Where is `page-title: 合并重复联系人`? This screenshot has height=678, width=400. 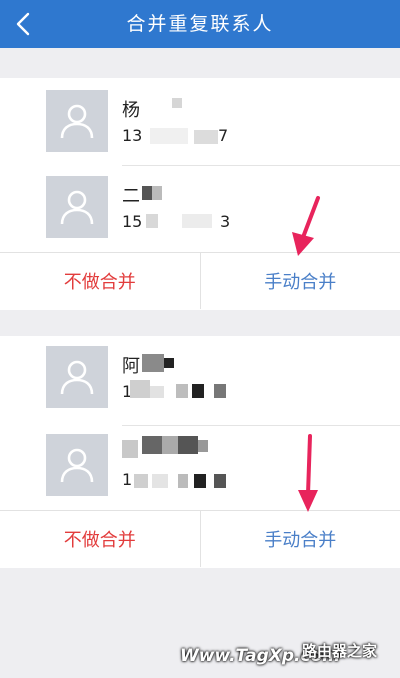
page-title: 合并重复联系人 is located at coordinates (200, 24).